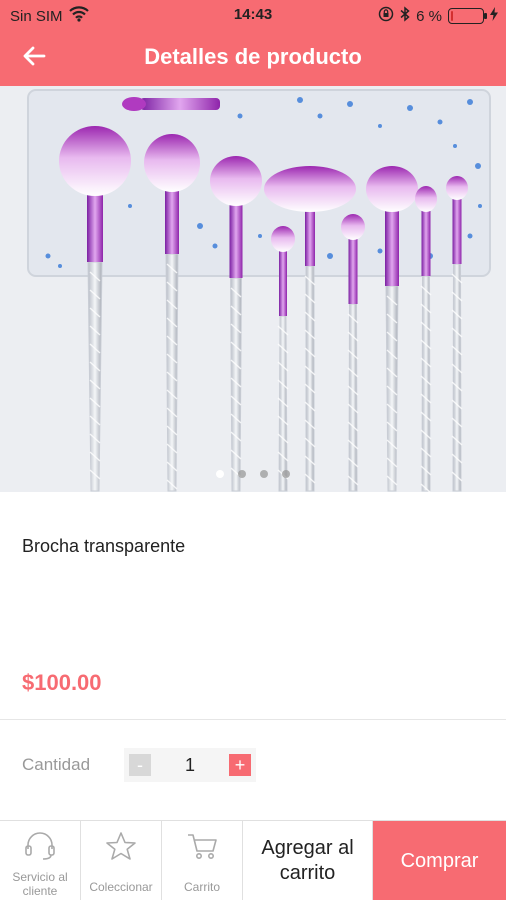 This screenshot has height=900, width=506. What do you see at coordinates (121, 887) in the screenshot?
I see `collect-label: Coleccionar` at bounding box center [121, 887].